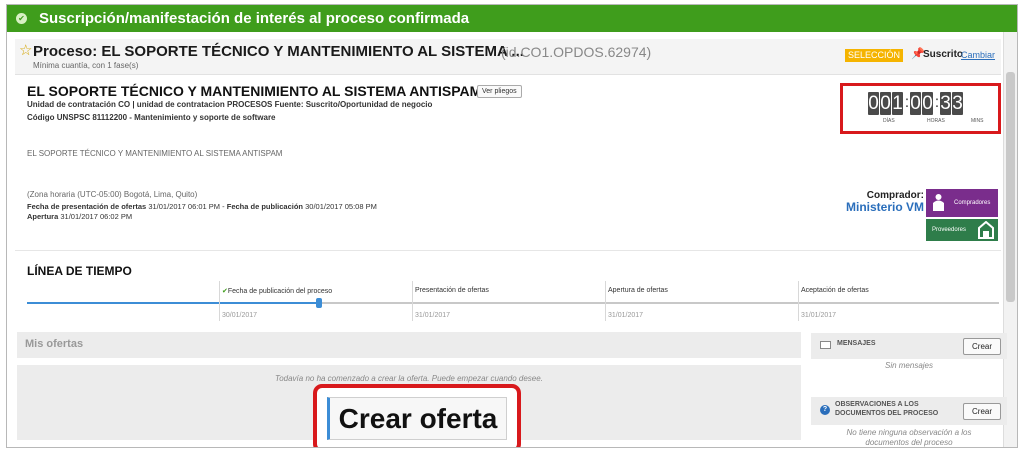 The width and height of the screenshot is (1024, 452). I want to click on timeline-progress, so click(173, 303).